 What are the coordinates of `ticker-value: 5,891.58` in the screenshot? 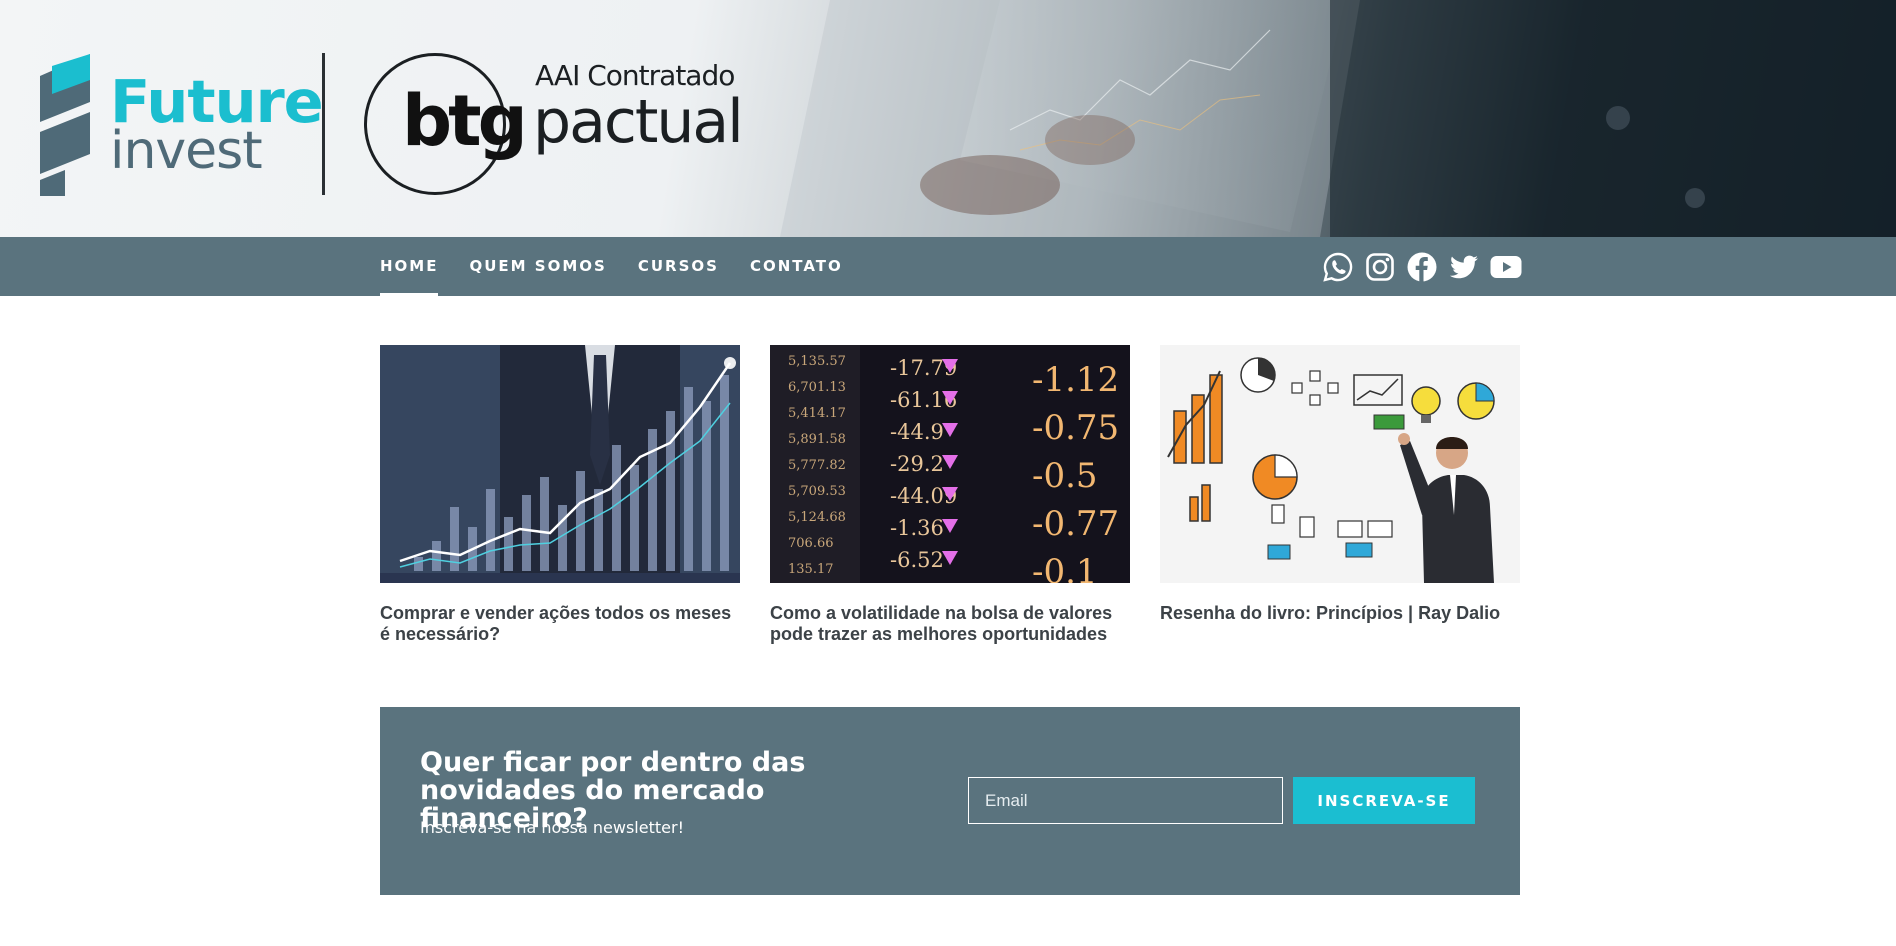 It's located at (817, 439).